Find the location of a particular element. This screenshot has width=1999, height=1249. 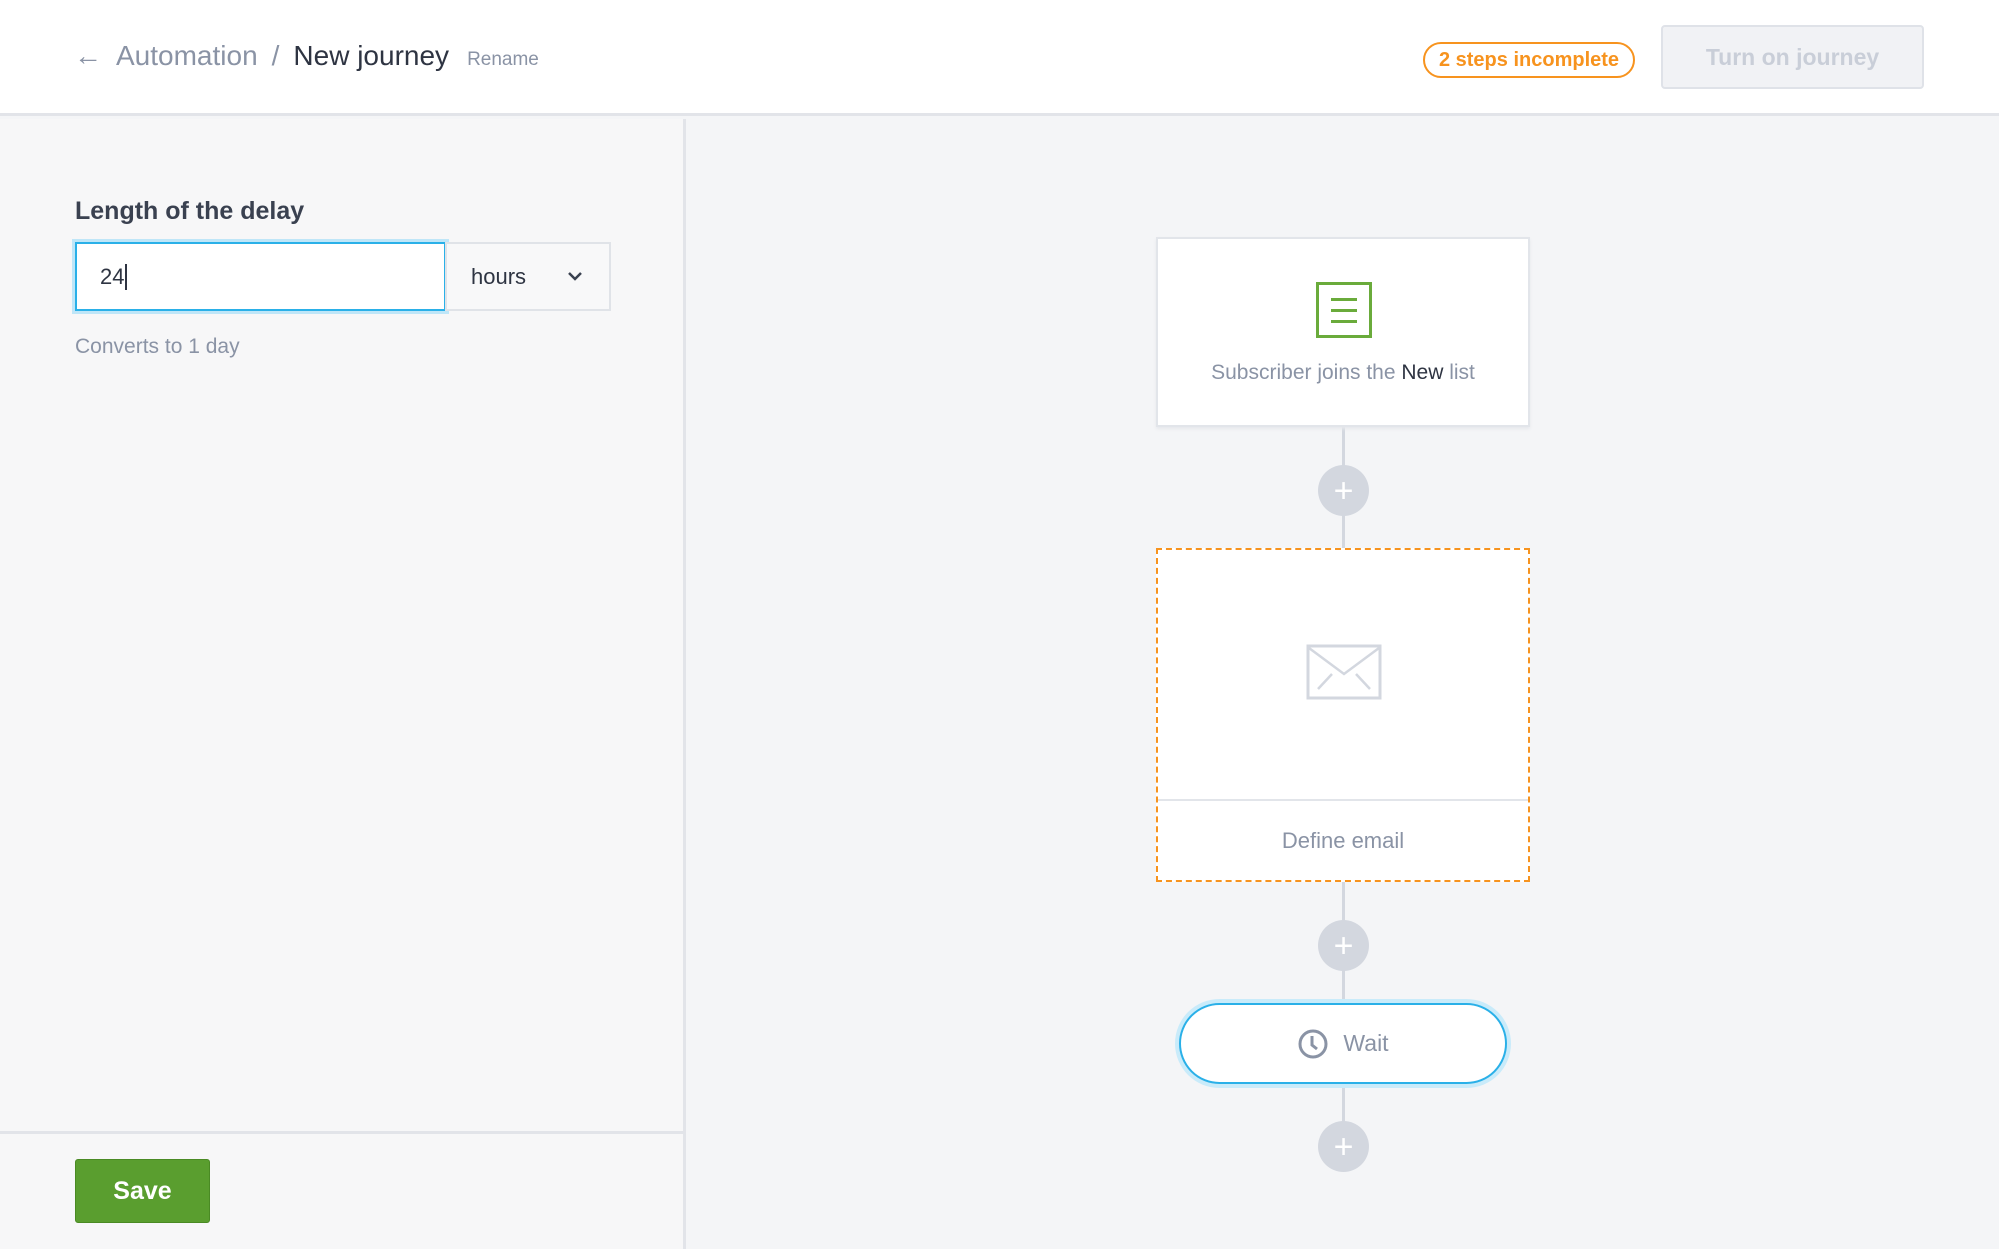

wait-step: Wait is located at coordinates (1343, 1043).